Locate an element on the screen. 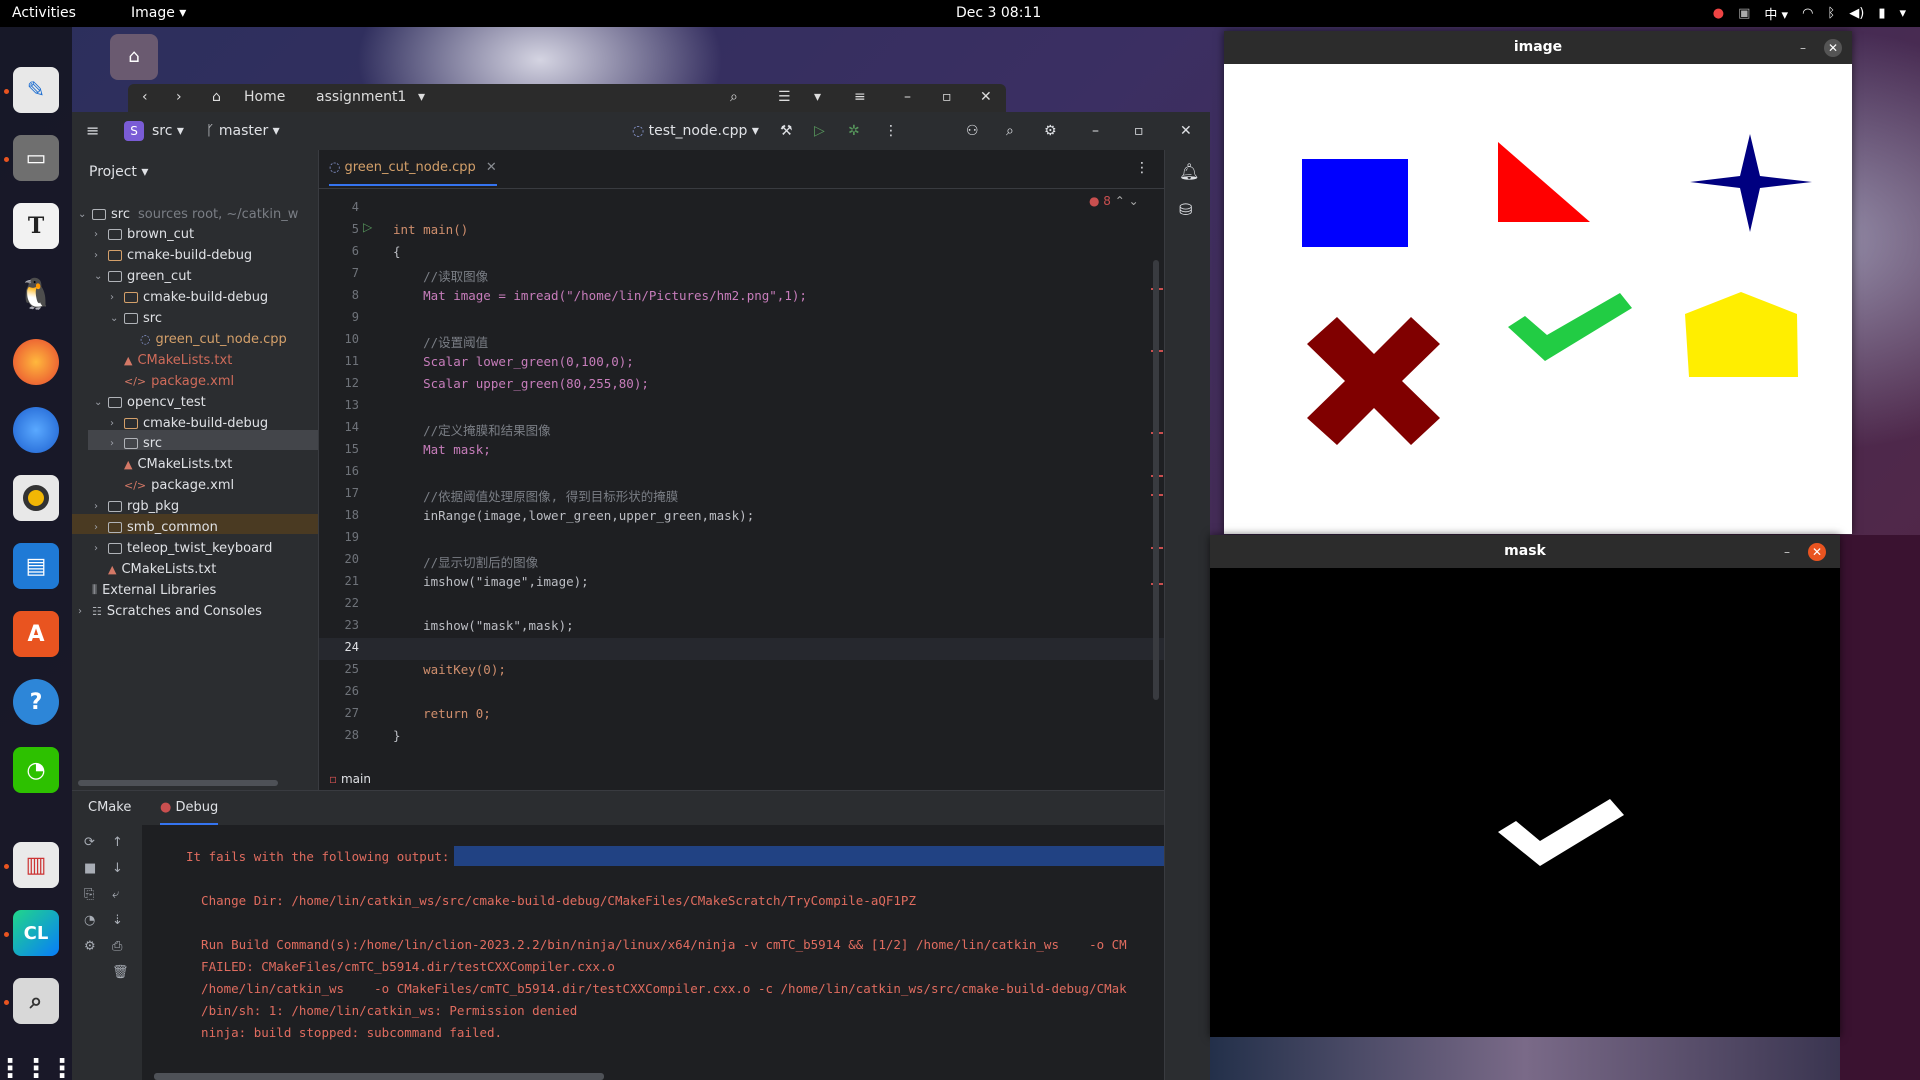  project-panel-header: Project ▾ is located at coordinates (118, 172).